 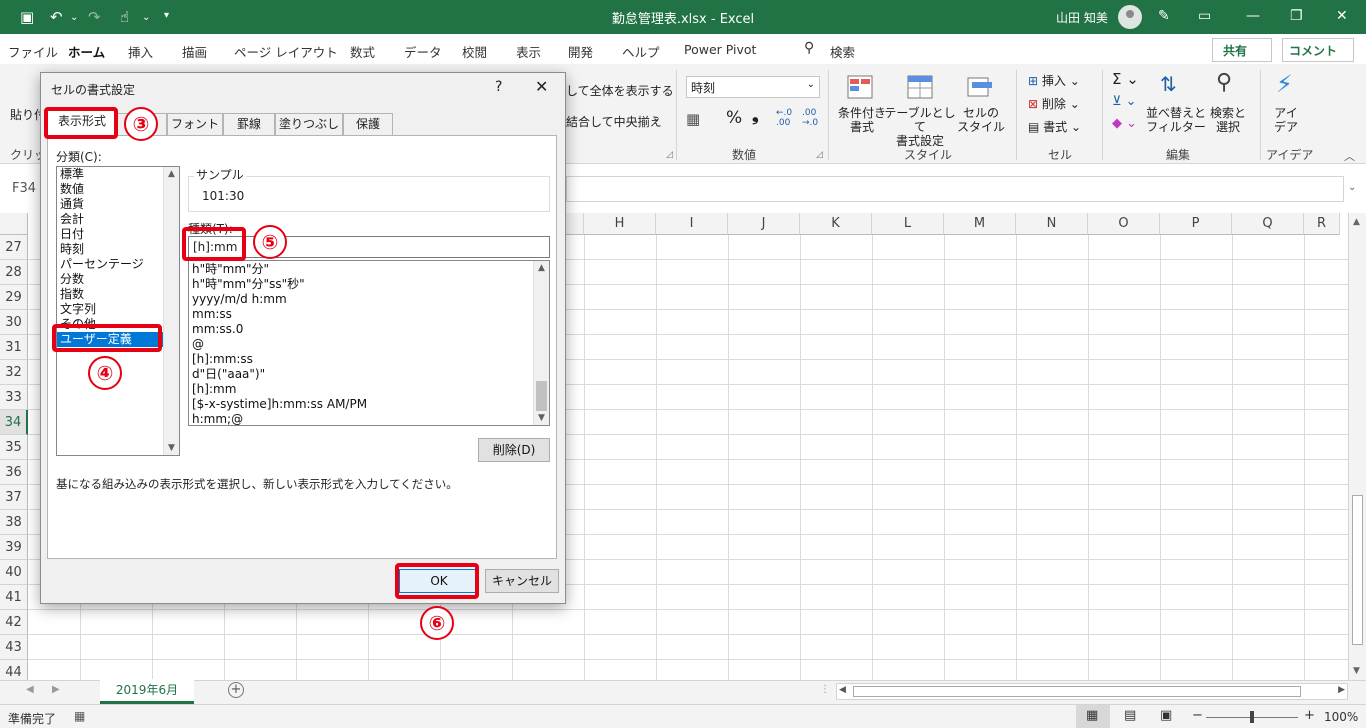 What do you see at coordinates (14, 522) in the screenshot?
I see `row-header: 38` at bounding box center [14, 522].